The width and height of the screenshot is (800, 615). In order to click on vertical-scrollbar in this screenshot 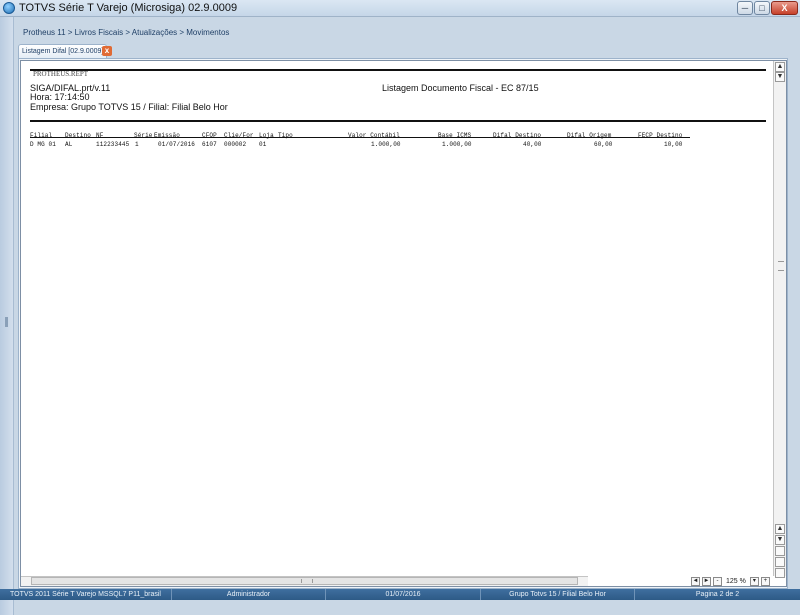, I will do `click(779, 318)`.